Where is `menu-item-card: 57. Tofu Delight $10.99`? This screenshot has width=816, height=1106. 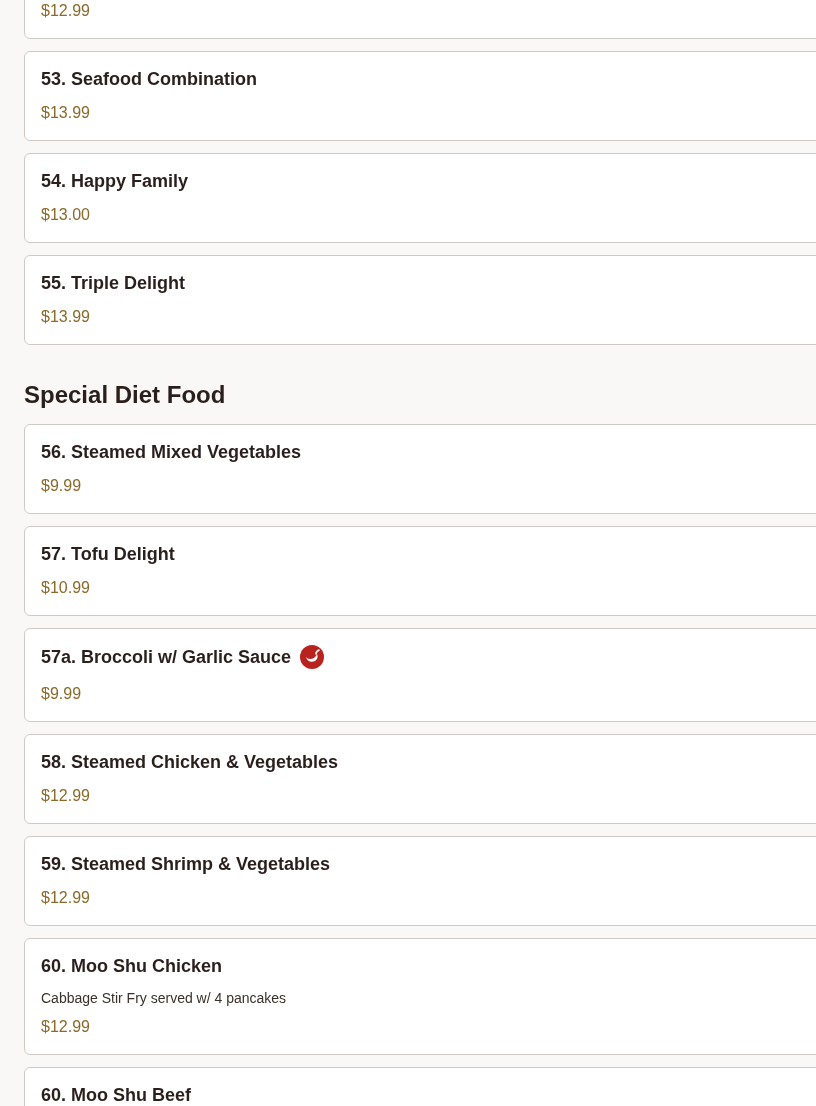 menu-item-card: 57. Tofu Delight $10.99 is located at coordinates (420, 571).